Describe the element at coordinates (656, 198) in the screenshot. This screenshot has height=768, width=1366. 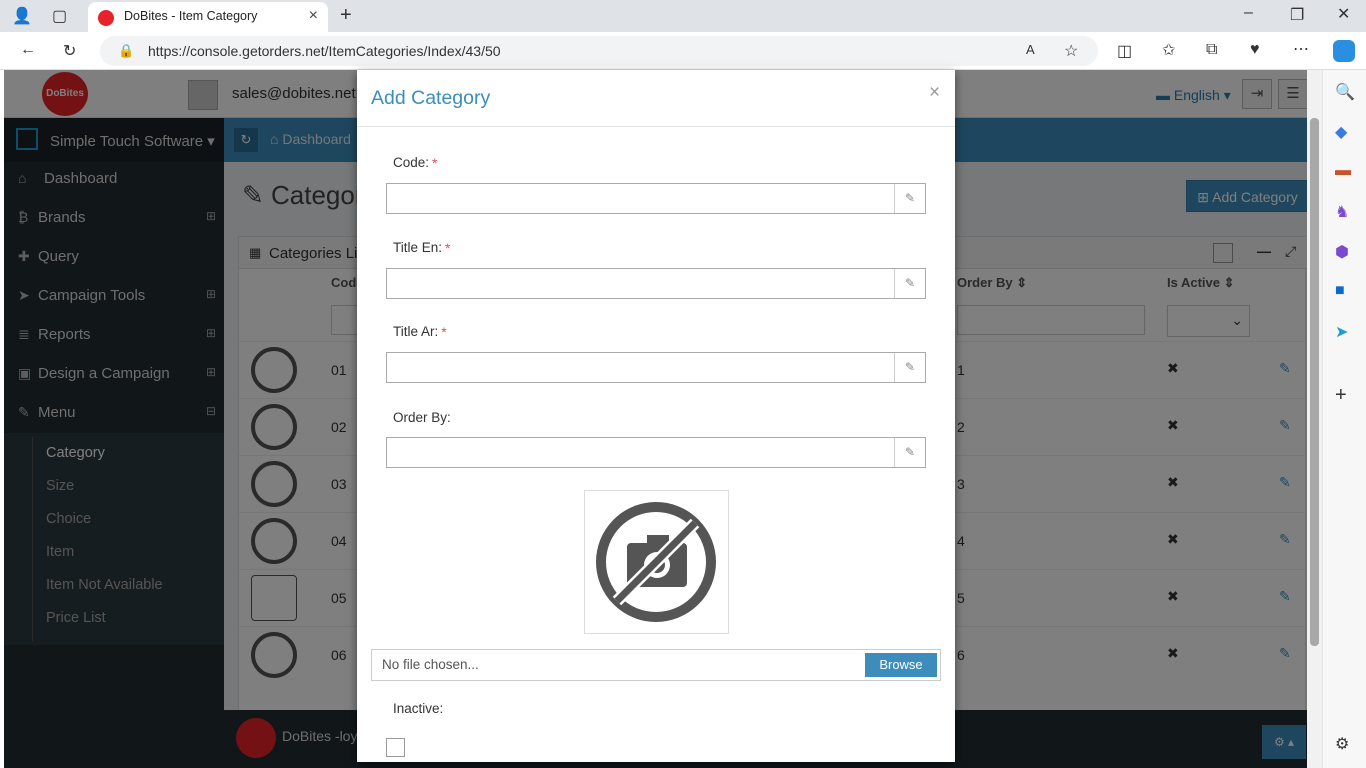
I see `code-input: ✎` at that location.